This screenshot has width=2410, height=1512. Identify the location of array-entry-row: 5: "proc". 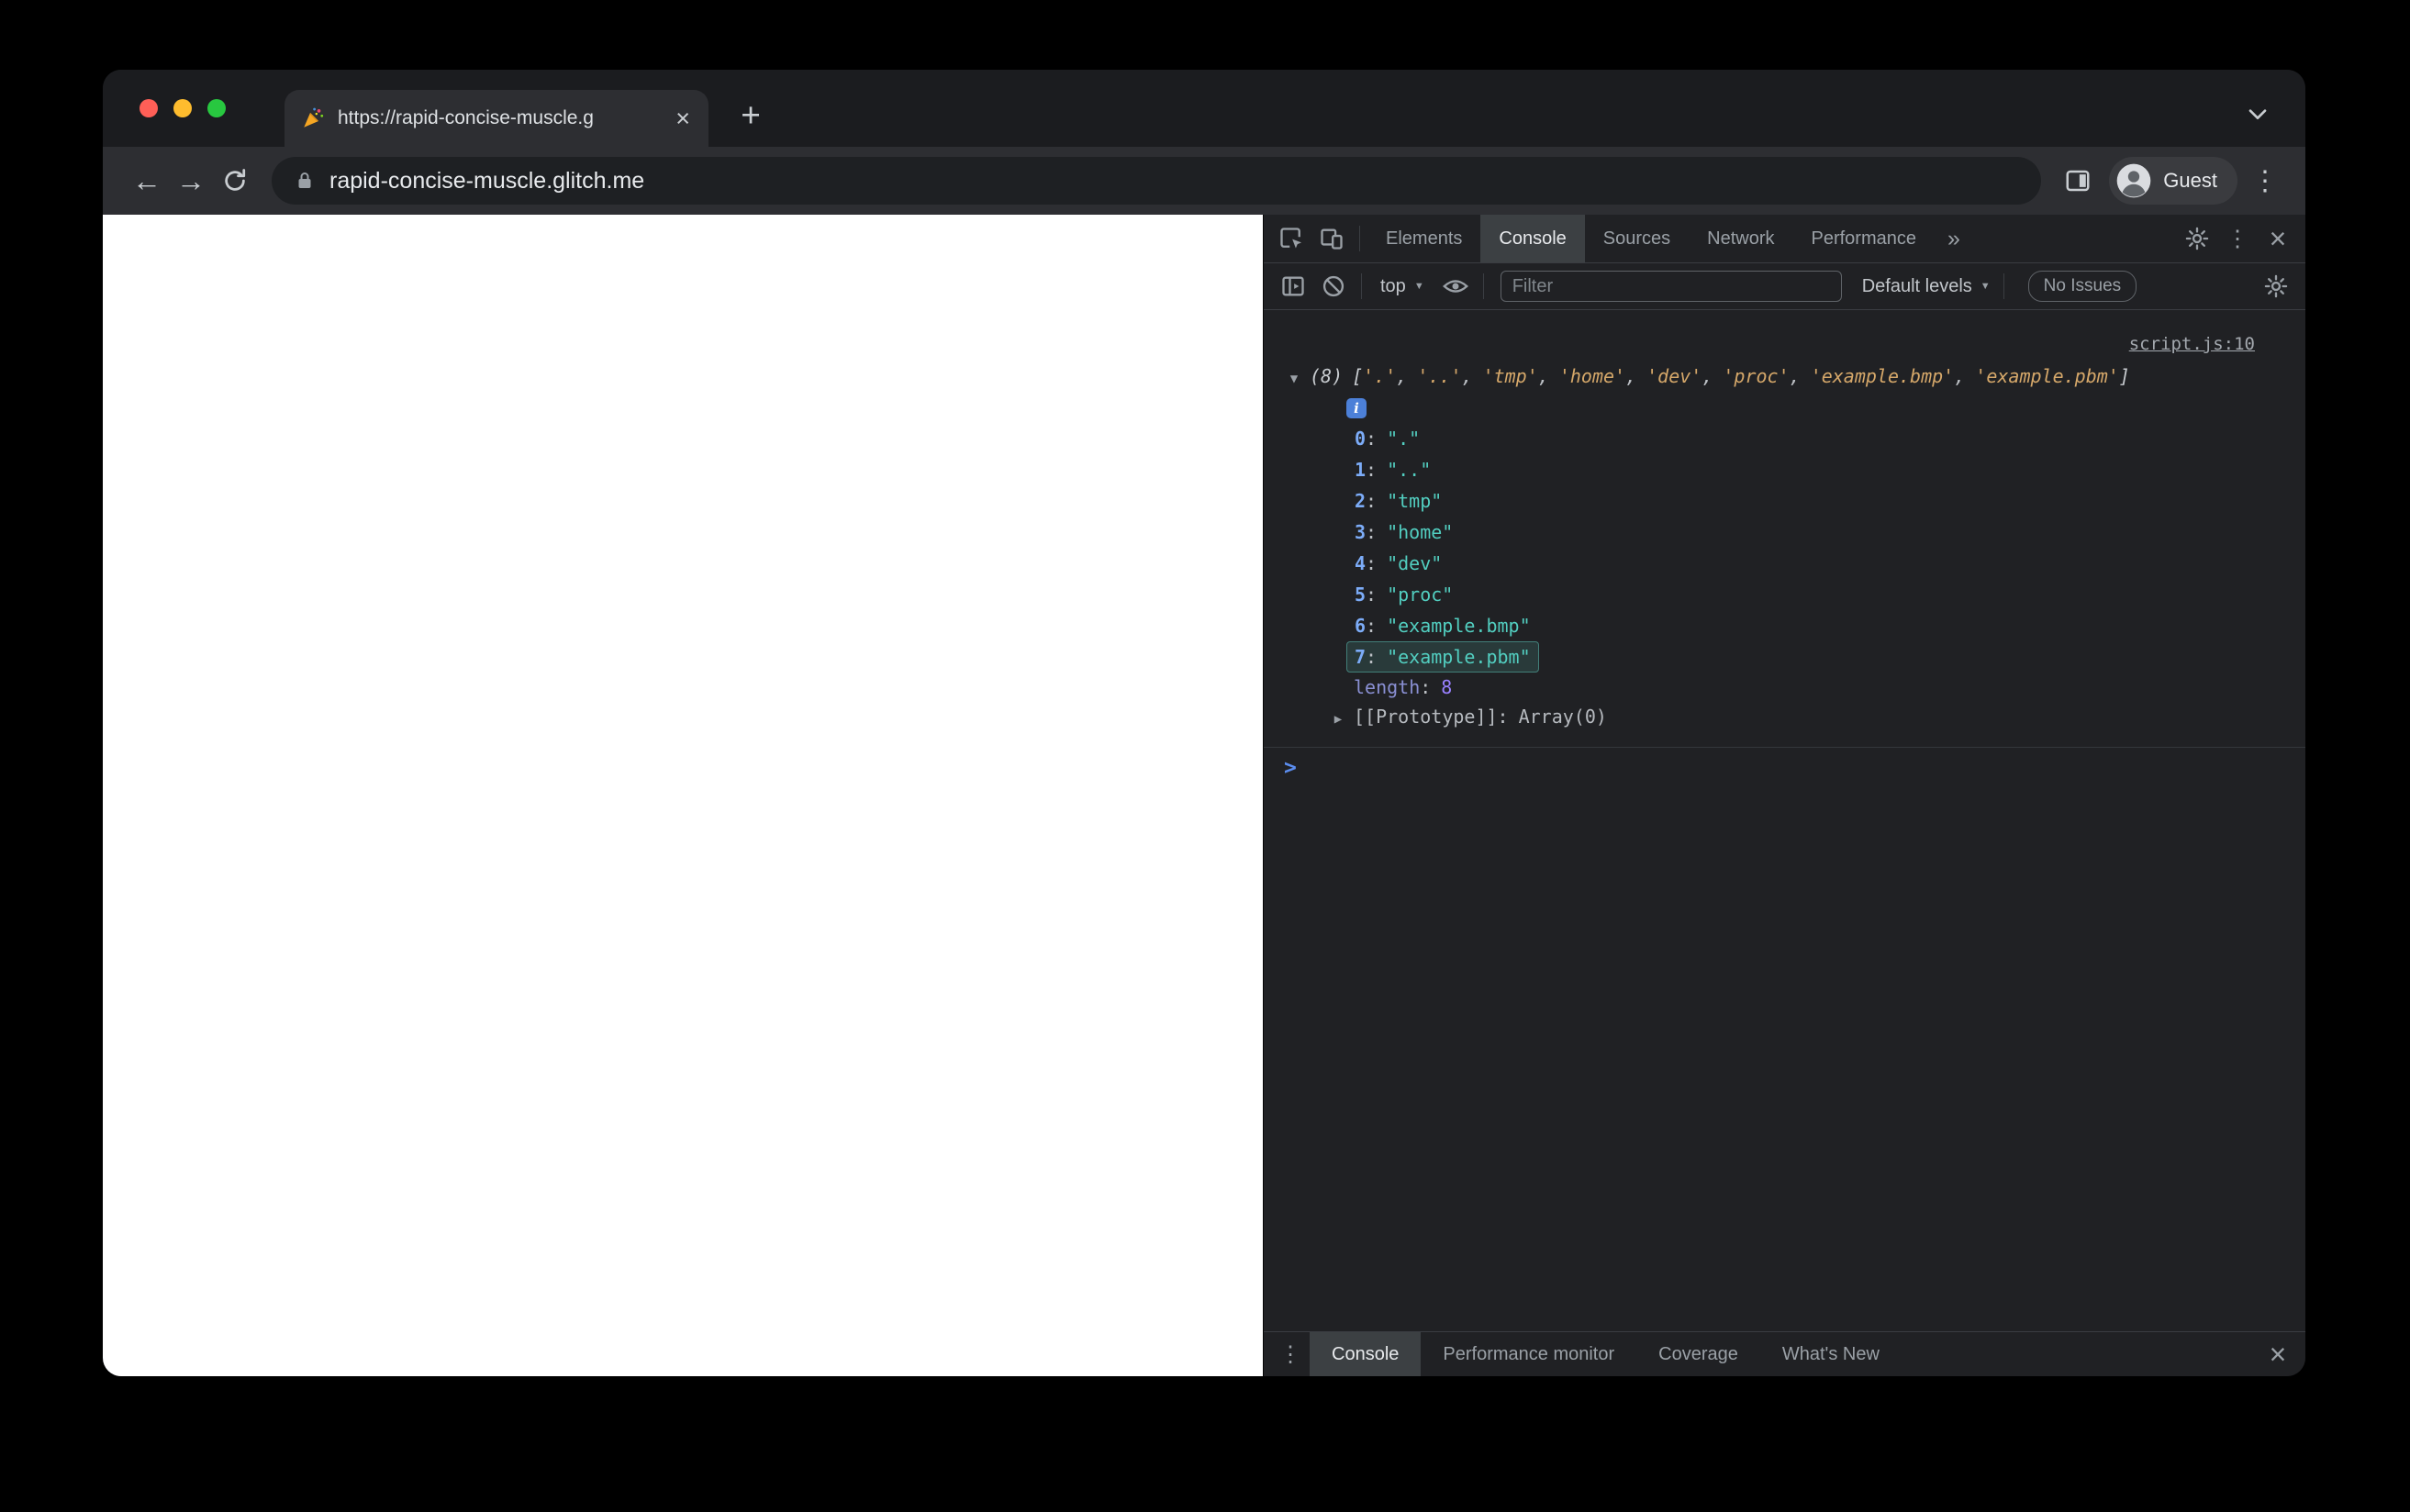
(1784, 595).